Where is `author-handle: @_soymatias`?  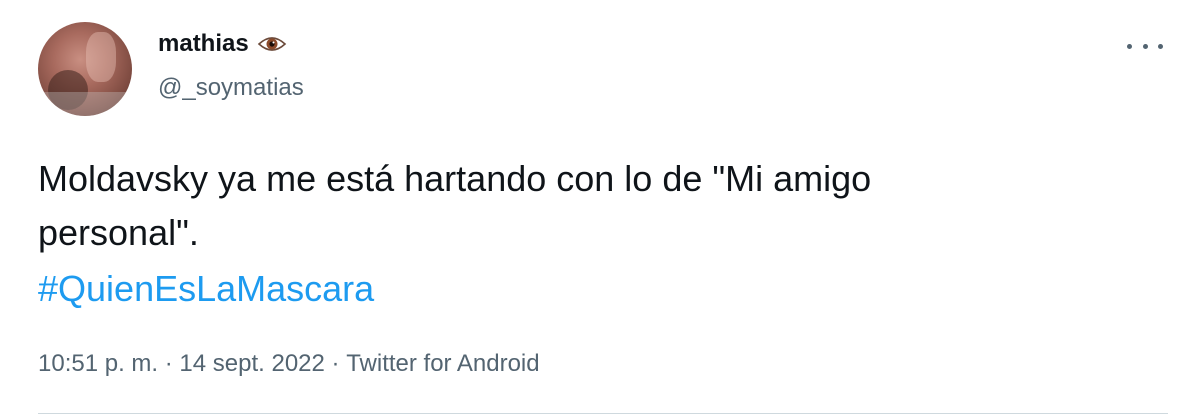
author-handle: @_soymatias is located at coordinates (231, 88).